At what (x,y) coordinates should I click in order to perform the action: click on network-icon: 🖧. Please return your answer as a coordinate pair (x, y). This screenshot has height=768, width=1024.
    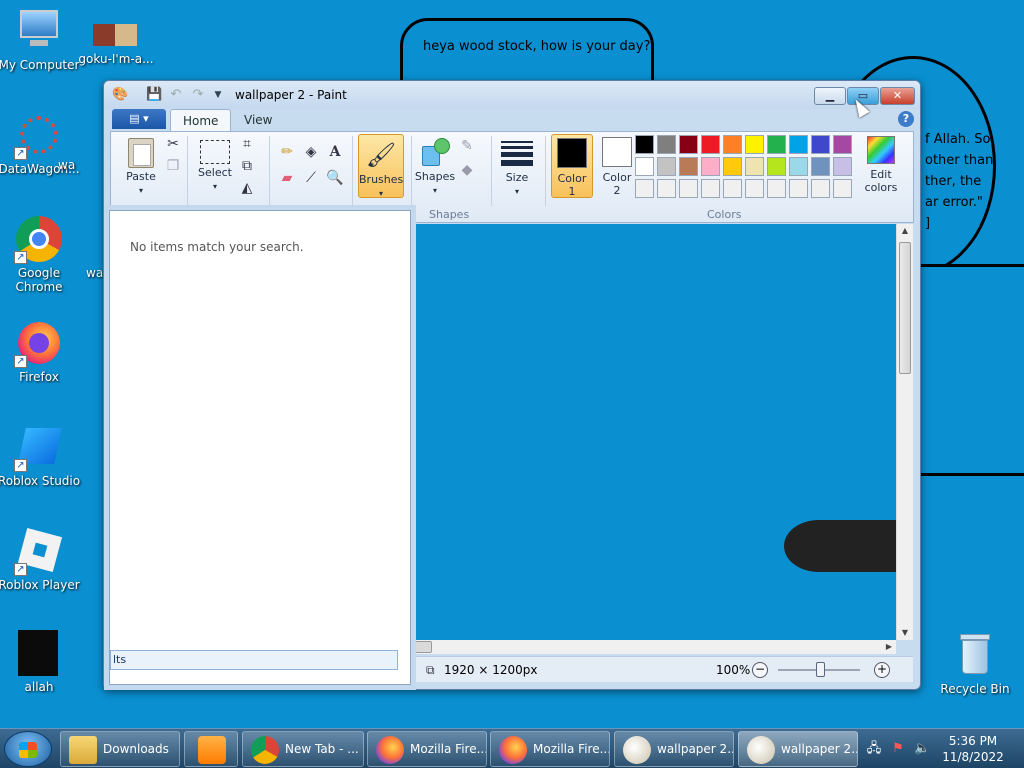
    Looking at the image, I should click on (874, 749).